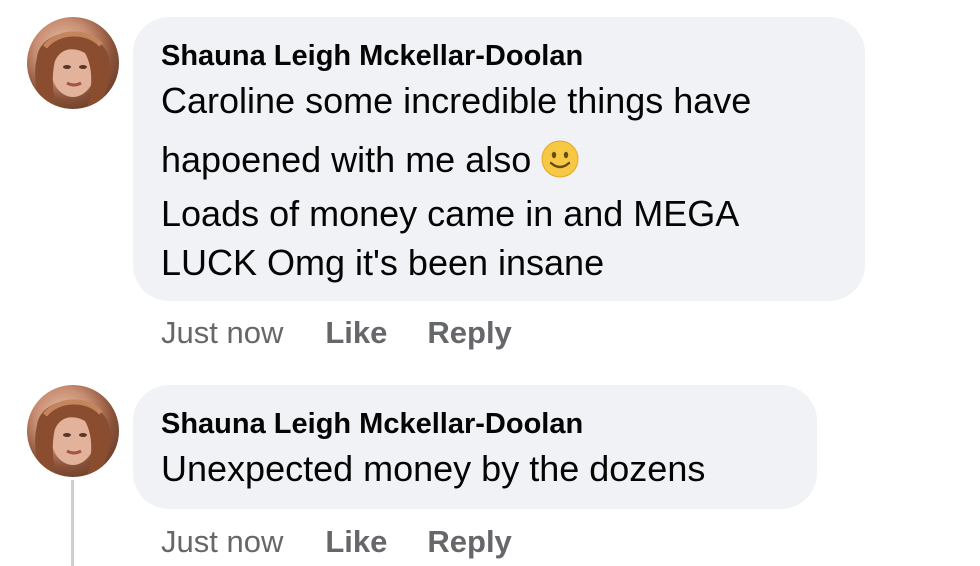 This screenshot has width=980, height=566. What do you see at coordinates (560, 159) in the screenshot?
I see `smiling-face-emoji-icon` at bounding box center [560, 159].